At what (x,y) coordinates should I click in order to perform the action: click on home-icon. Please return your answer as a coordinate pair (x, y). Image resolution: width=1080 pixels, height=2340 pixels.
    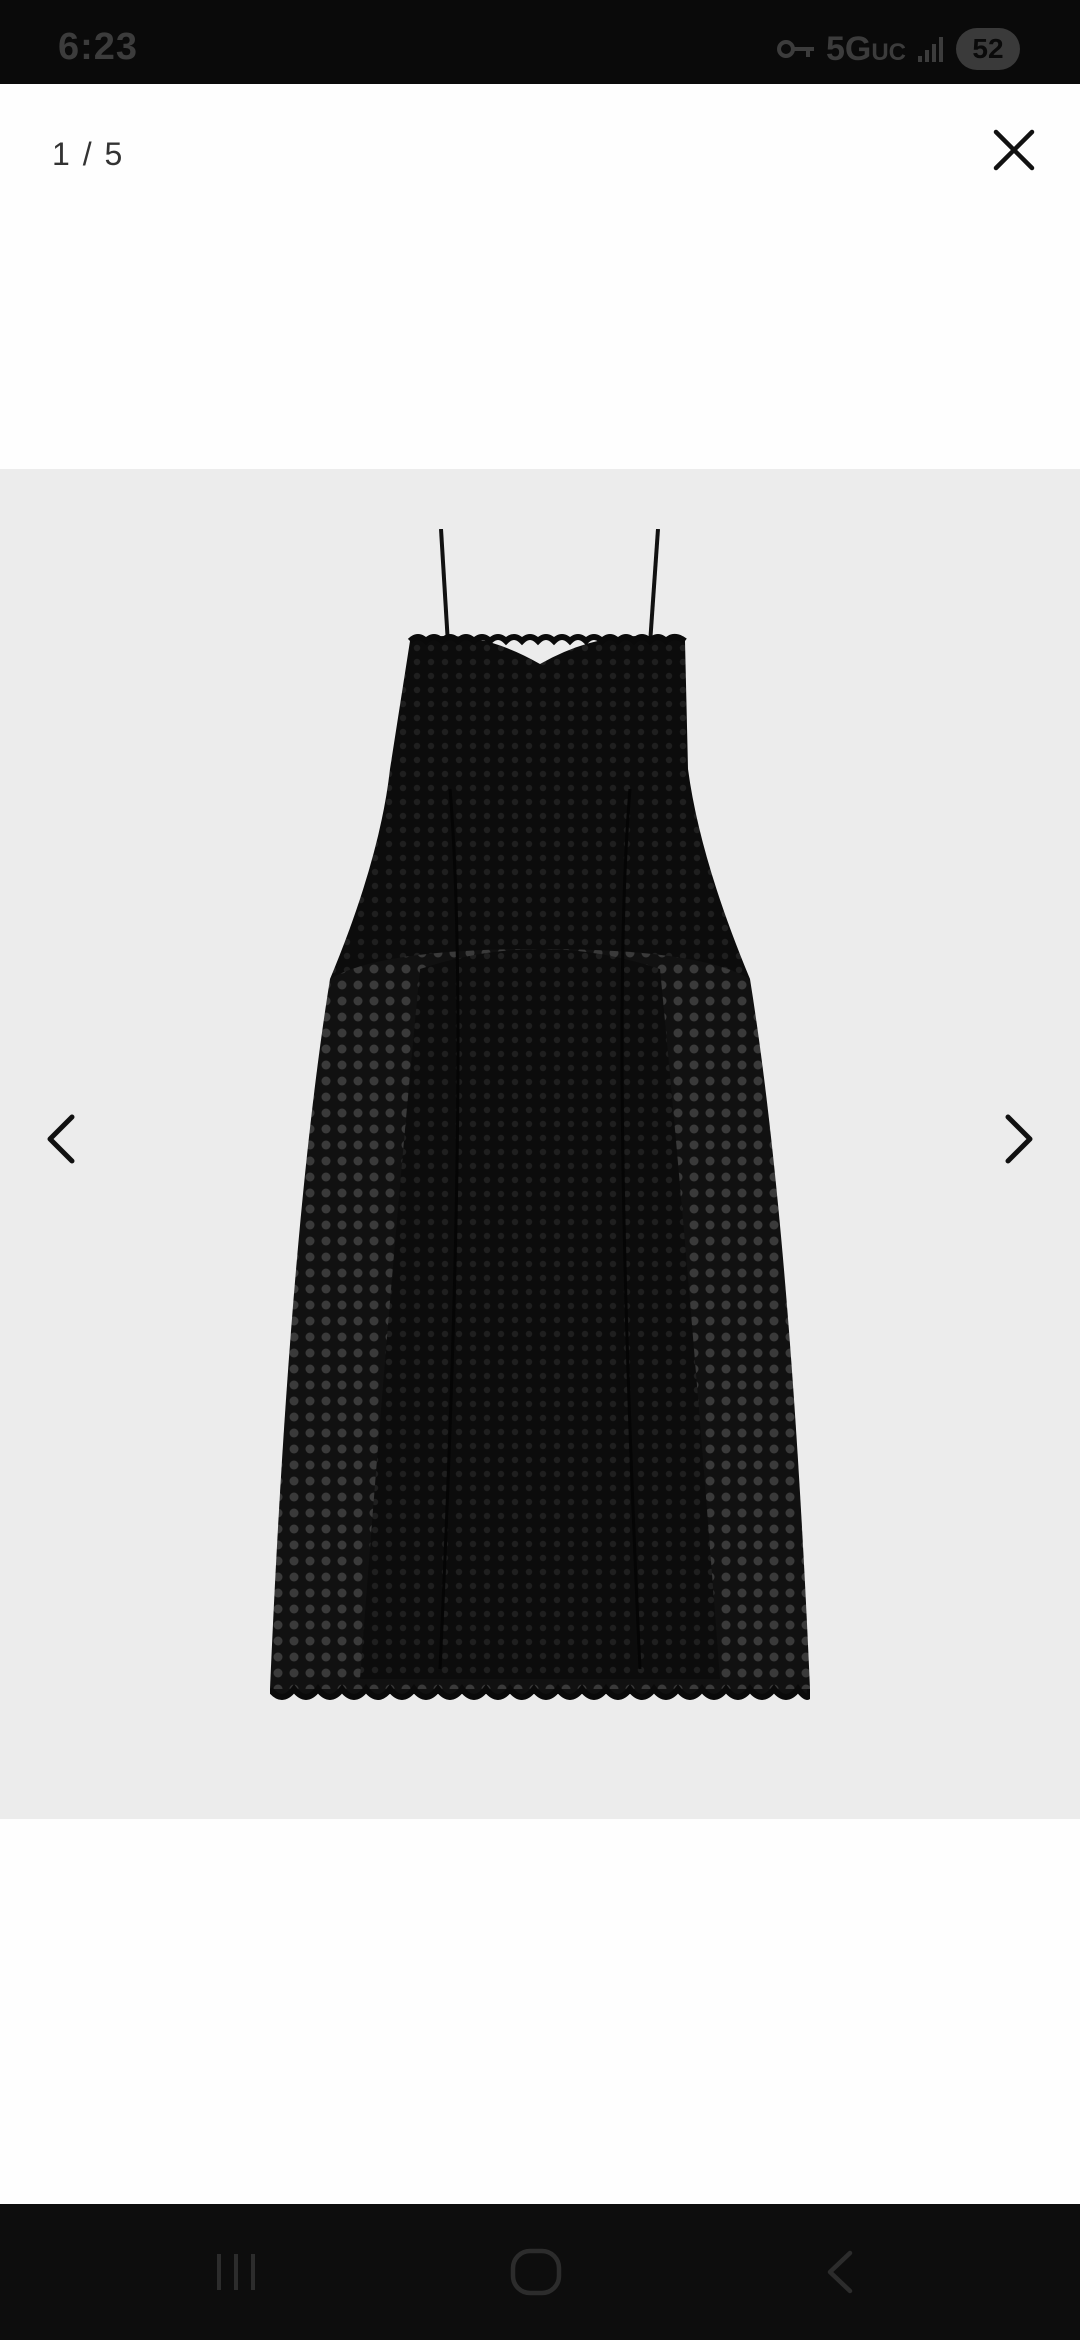
    Looking at the image, I should click on (536, 2272).